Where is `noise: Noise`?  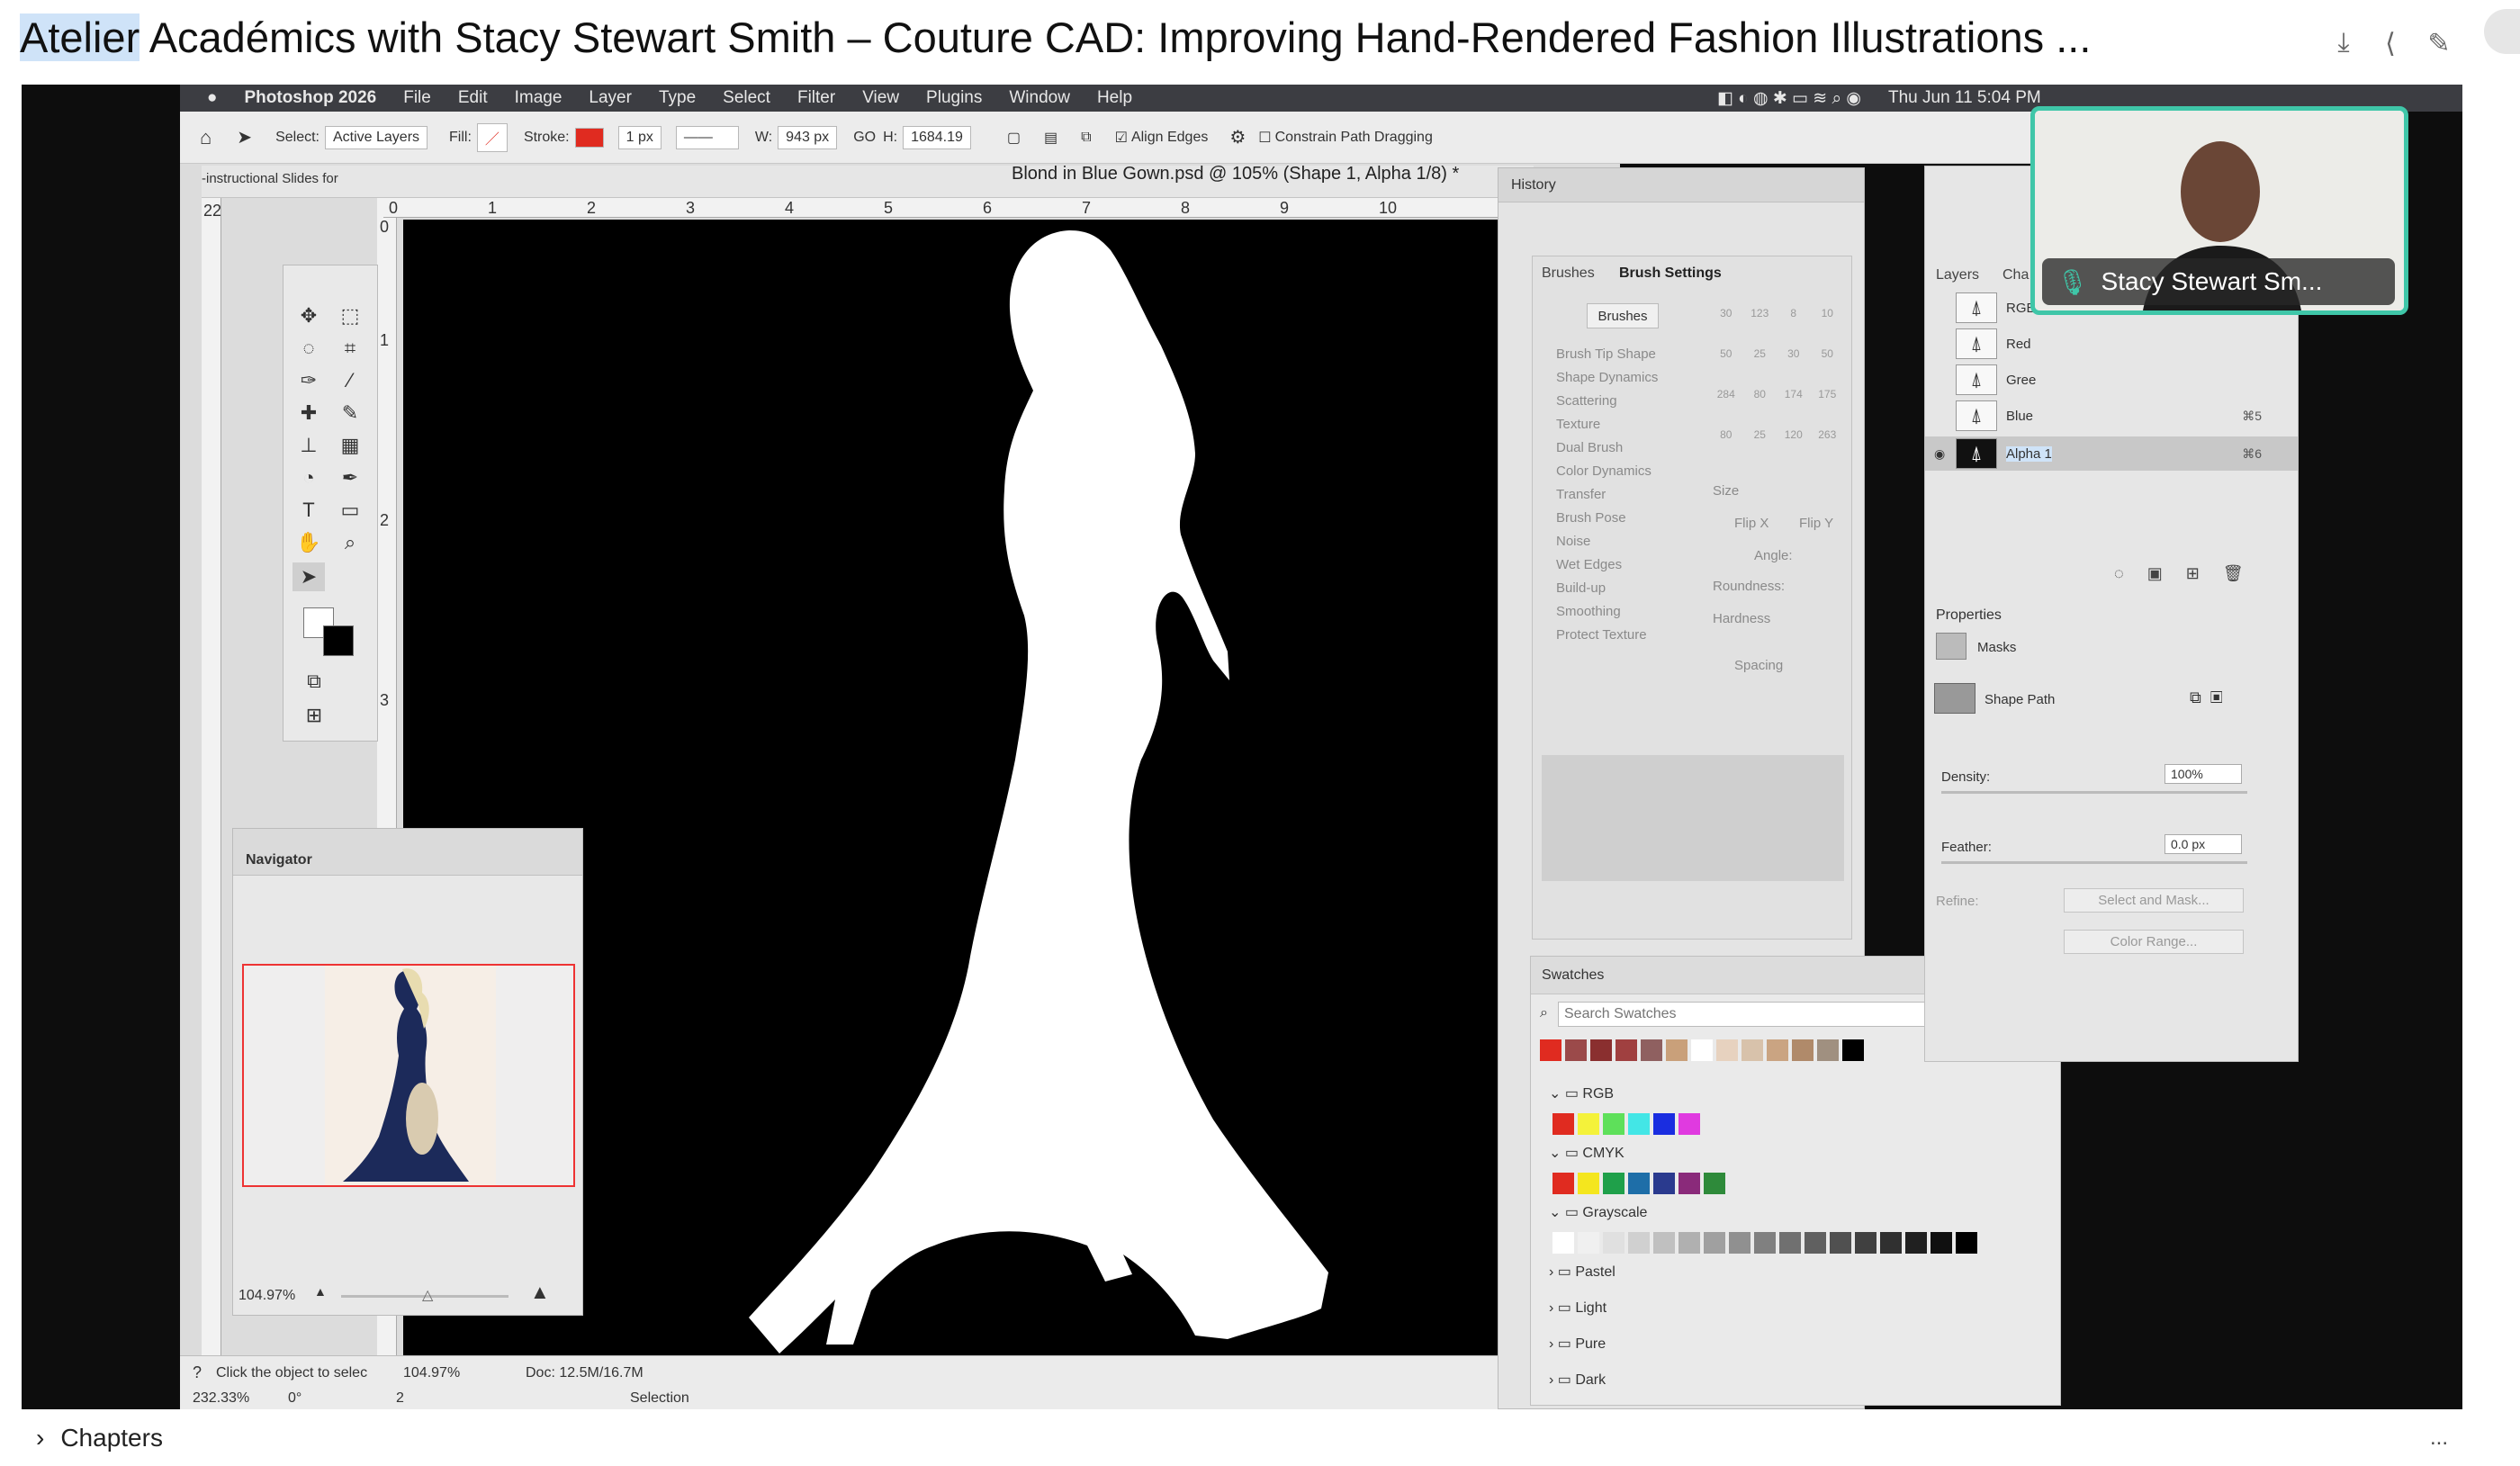
noise: Noise is located at coordinates (1573, 541).